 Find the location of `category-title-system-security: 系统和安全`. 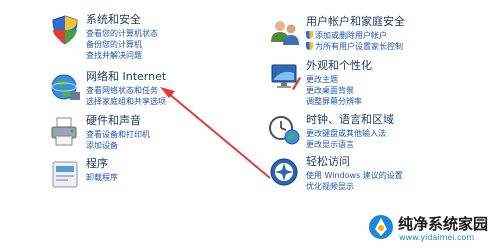

category-title-system-security: 系统和安全 is located at coordinates (113, 20).